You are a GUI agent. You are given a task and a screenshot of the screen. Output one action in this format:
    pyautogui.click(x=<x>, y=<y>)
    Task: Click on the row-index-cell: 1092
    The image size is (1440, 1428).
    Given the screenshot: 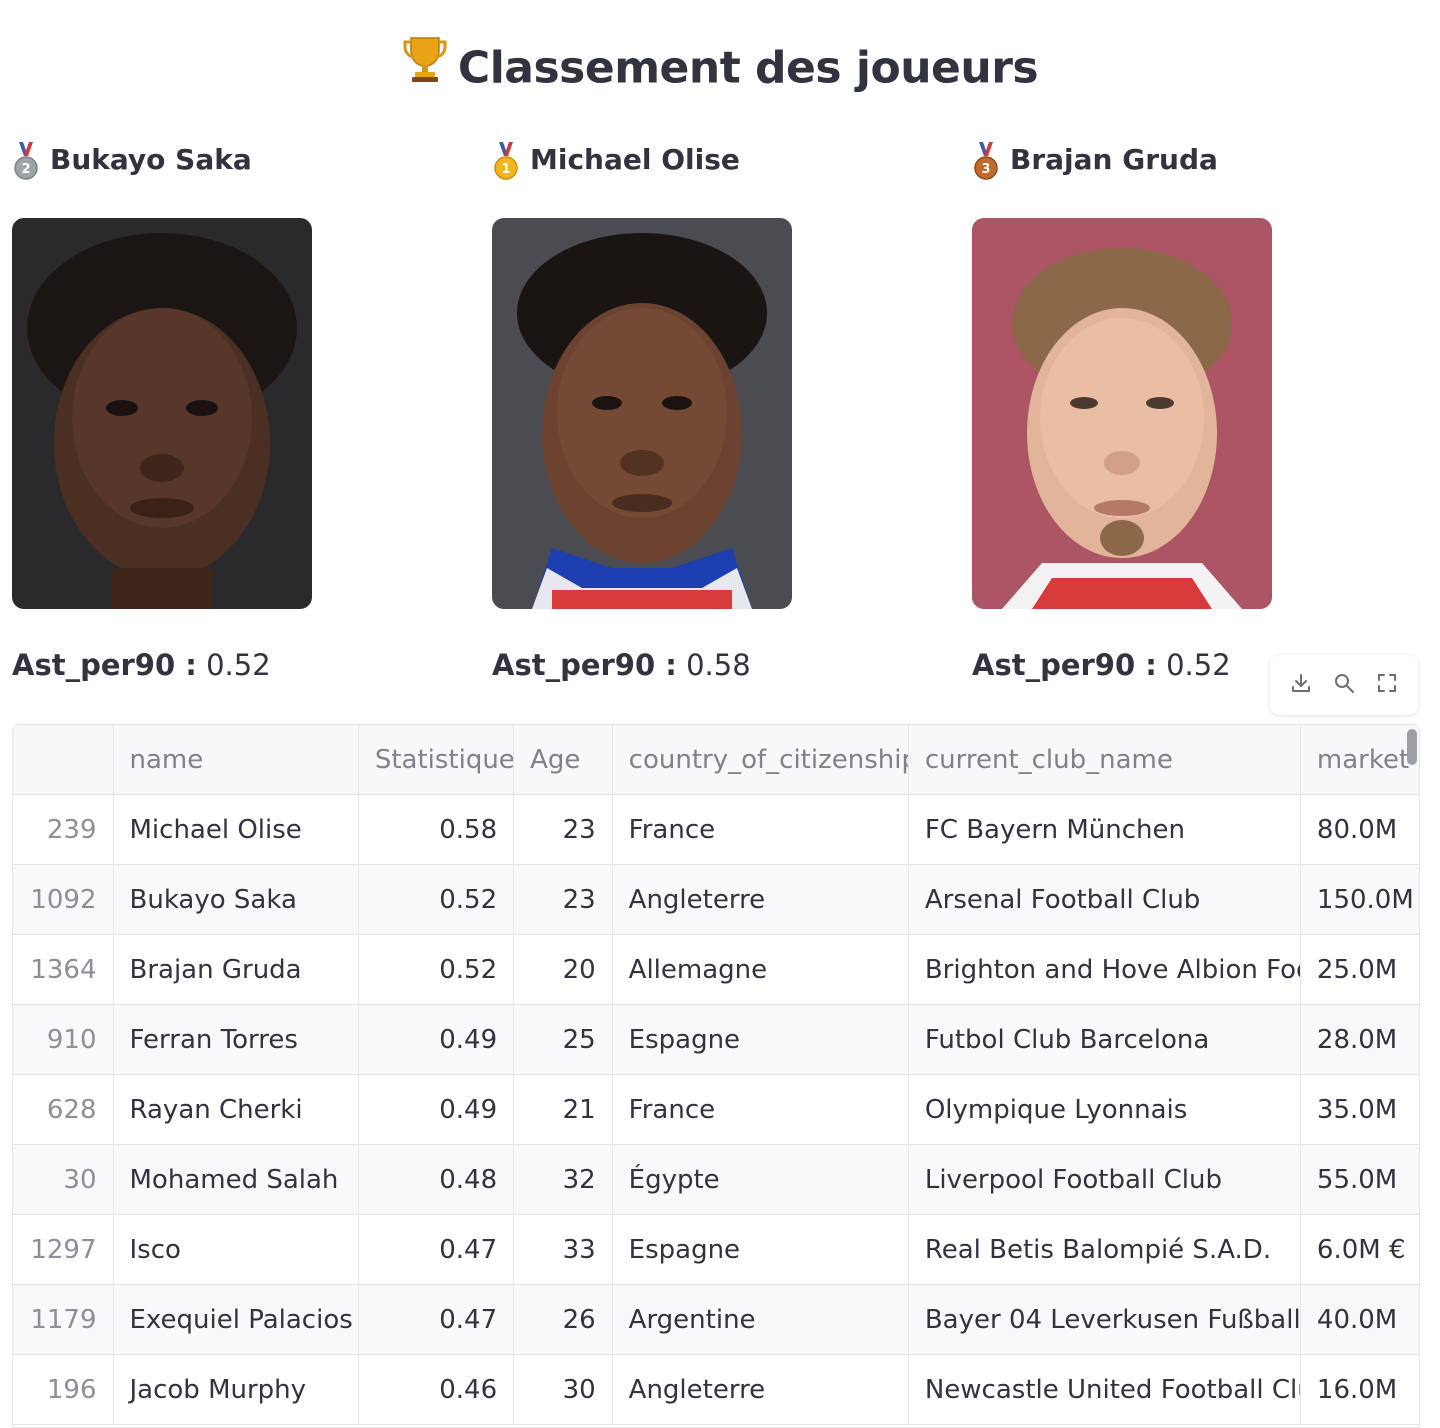 What is the action you would take?
    pyautogui.click(x=63, y=899)
    